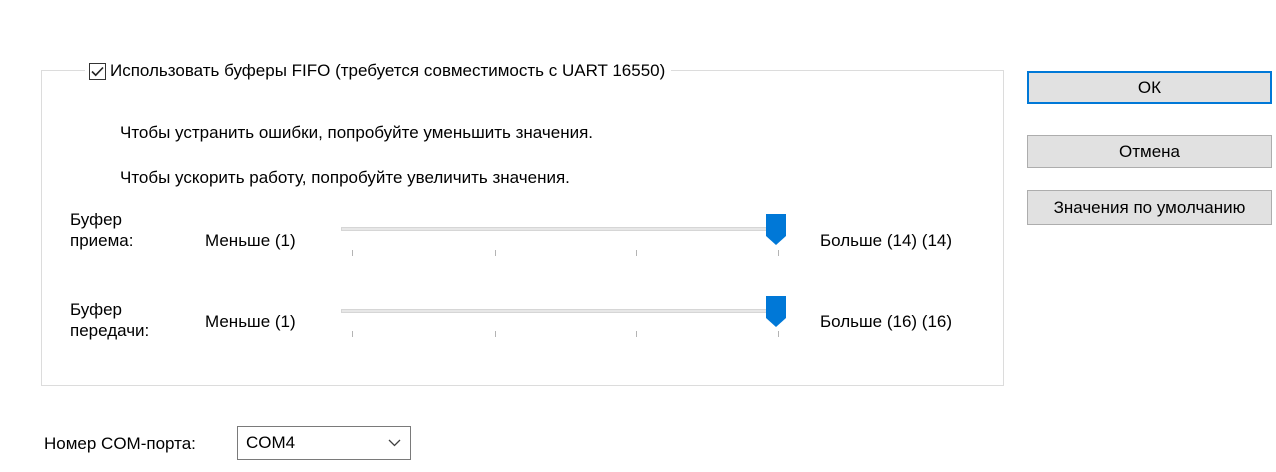 Image resolution: width=1276 pixels, height=472 pixels. Describe the element at coordinates (563, 311) in the screenshot. I see `transmit-buffer-slider-track` at that location.